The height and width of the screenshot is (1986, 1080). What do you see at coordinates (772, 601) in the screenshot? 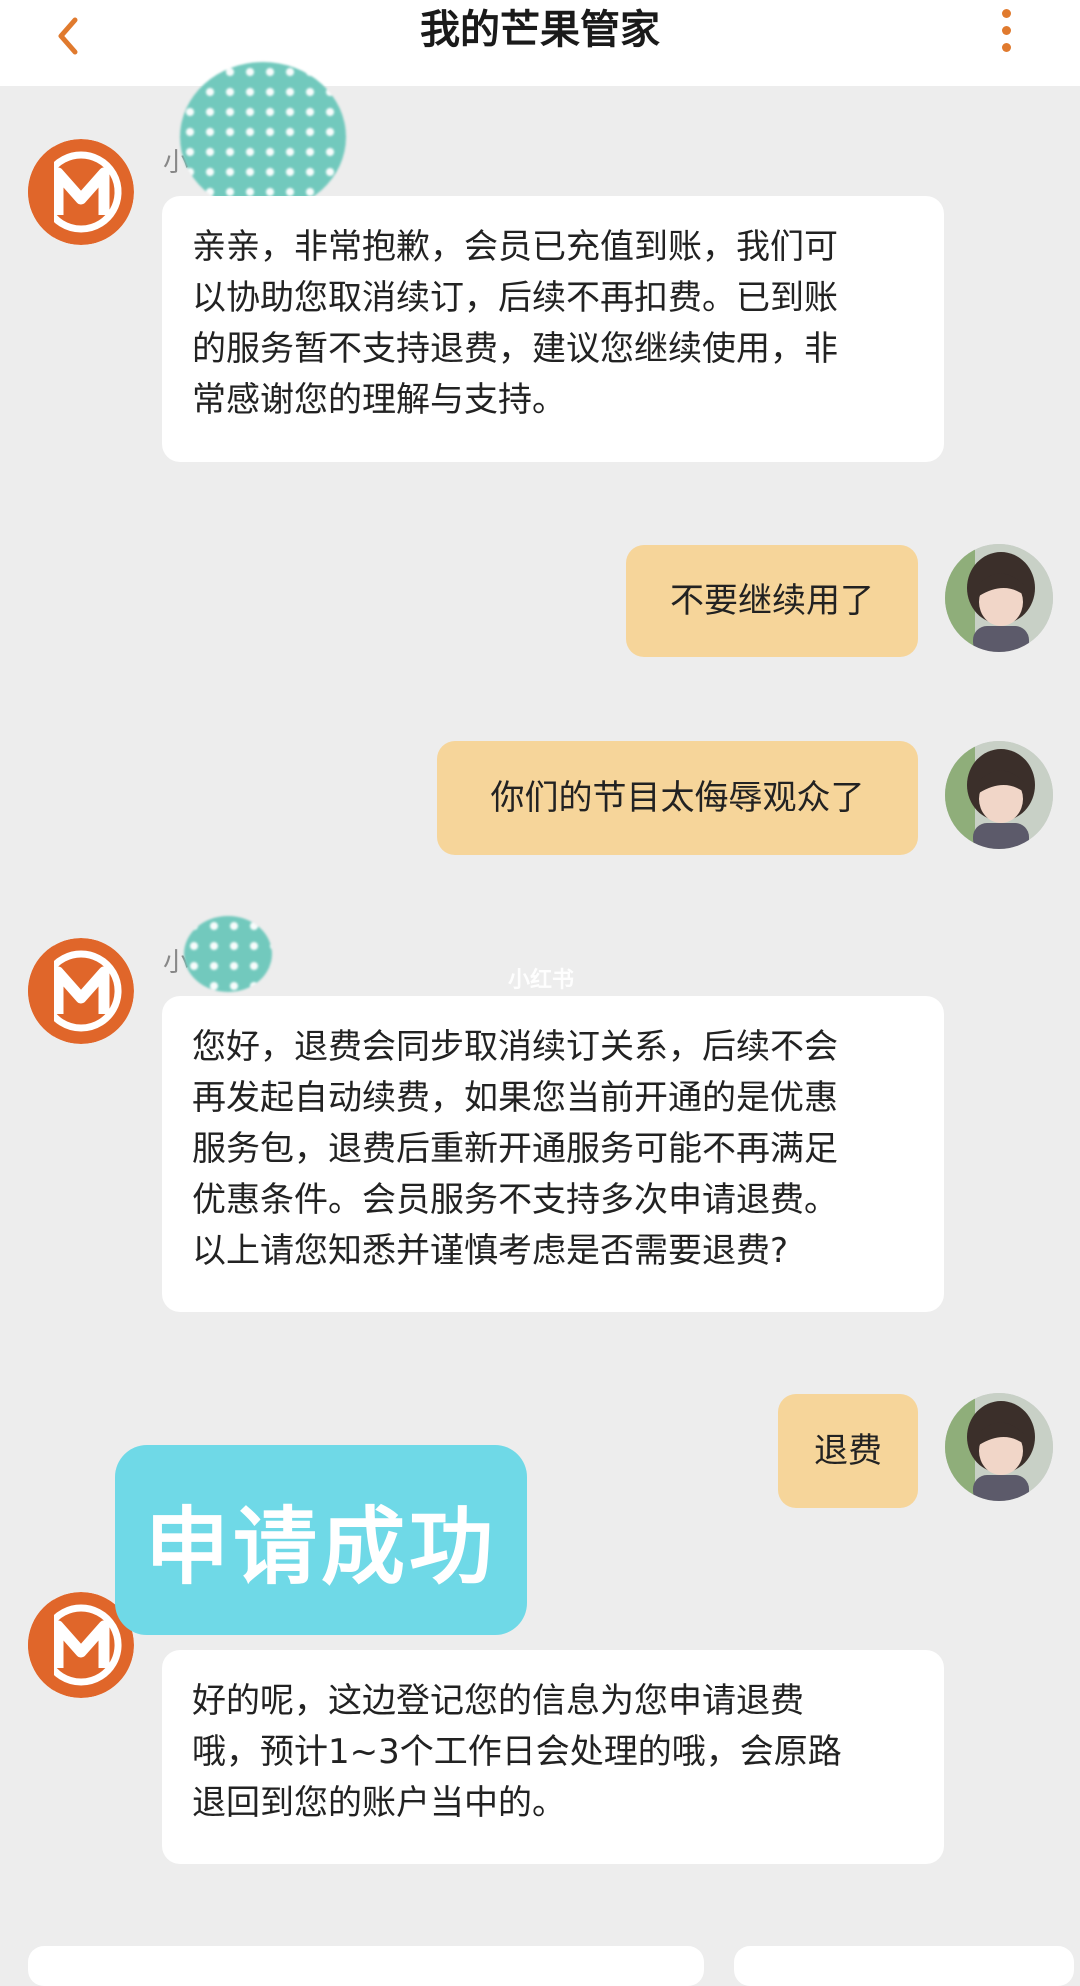
I see `chat-bubble-user: 不要继续用了` at bounding box center [772, 601].